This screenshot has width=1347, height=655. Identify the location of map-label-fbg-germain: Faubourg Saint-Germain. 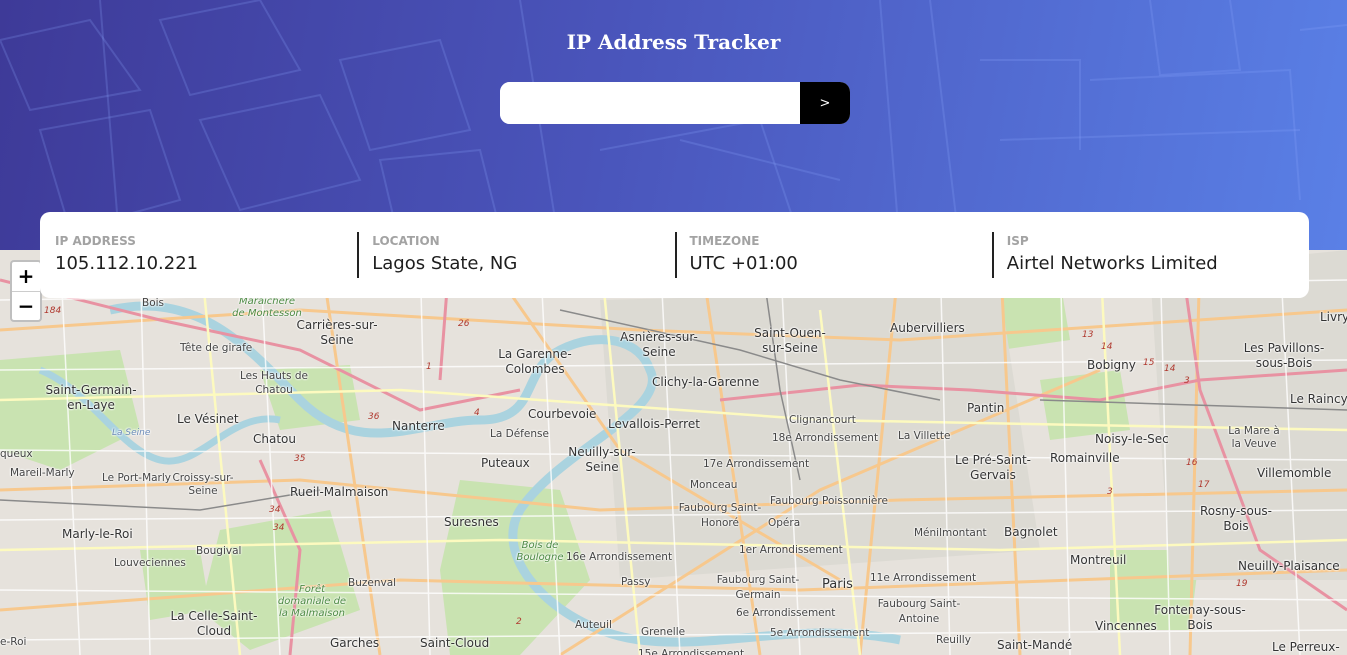
(758, 587).